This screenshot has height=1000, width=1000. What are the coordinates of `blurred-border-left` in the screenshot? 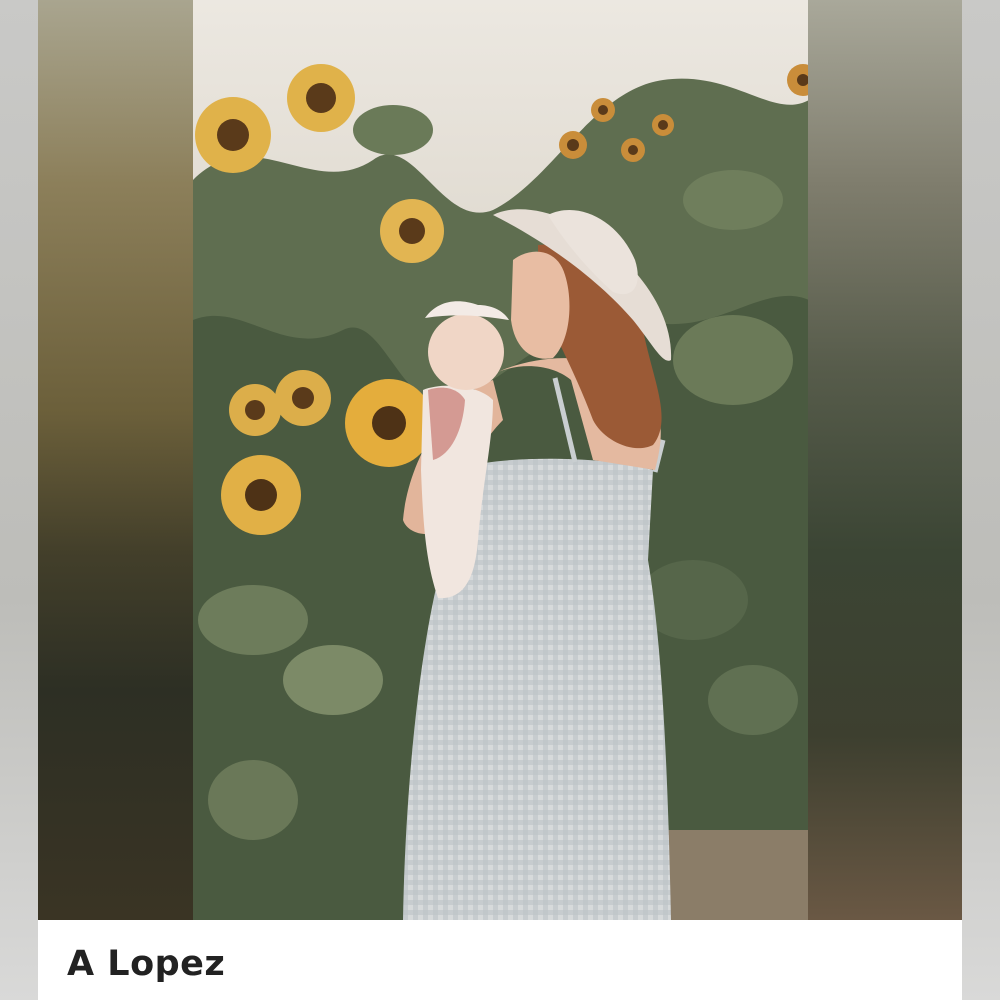 It's located at (116, 460).